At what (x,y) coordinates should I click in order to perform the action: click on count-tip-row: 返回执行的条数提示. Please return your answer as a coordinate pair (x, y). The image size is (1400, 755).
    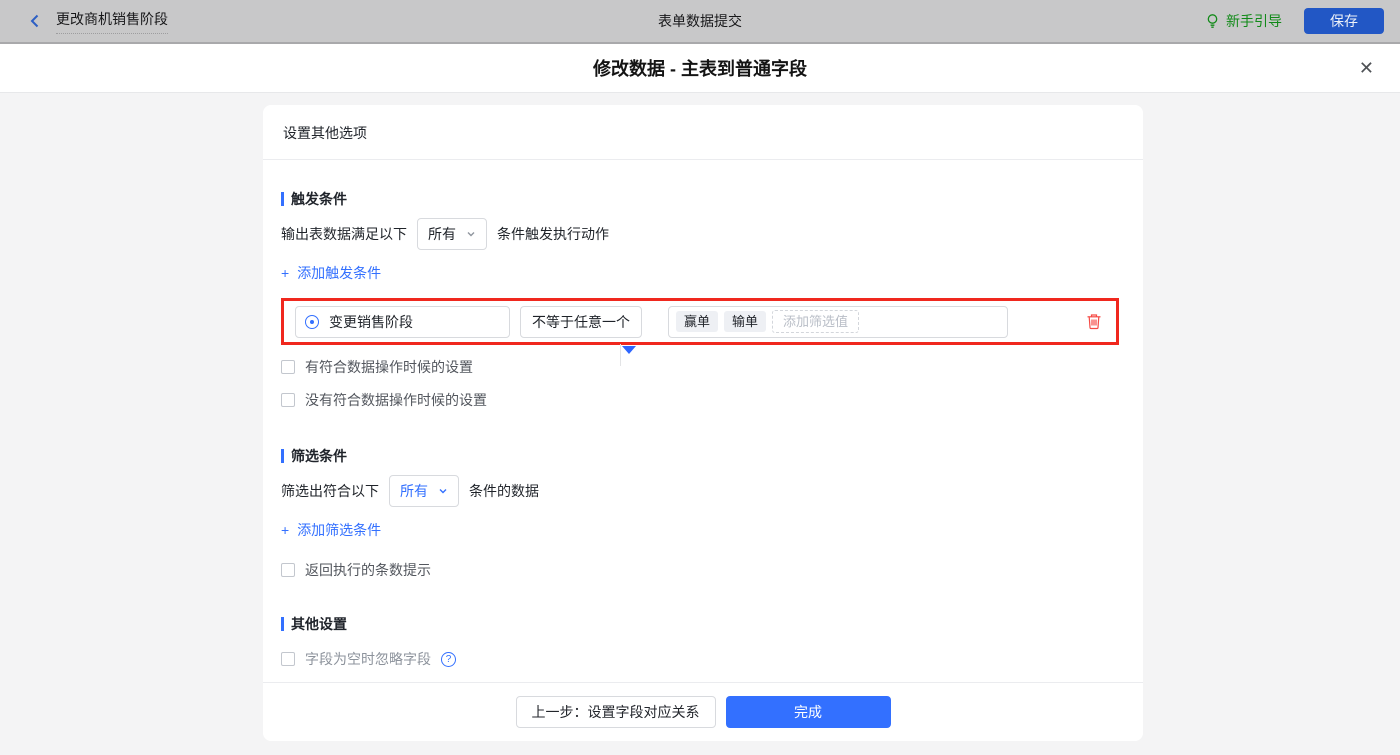
    Looking at the image, I should click on (703, 570).